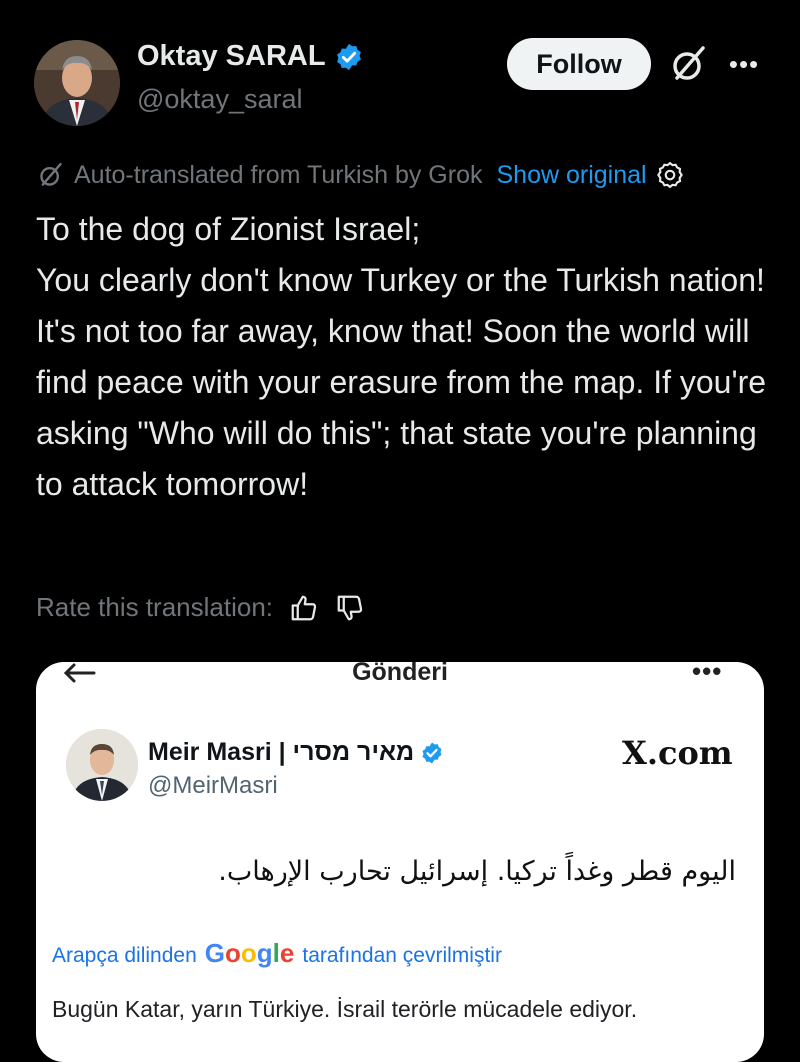 This screenshot has height=1062, width=800. What do you see at coordinates (124, 955) in the screenshot?
I see `translated-prefix: Arapça dilinden` at bounding box center [124, 955].